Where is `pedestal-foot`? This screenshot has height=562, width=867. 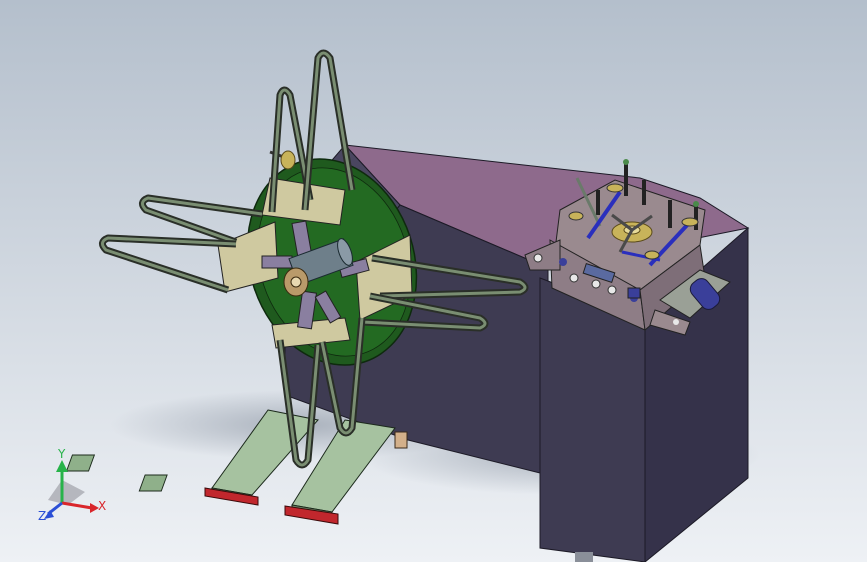 pedestal-foot is located at coordinates (584, 557).